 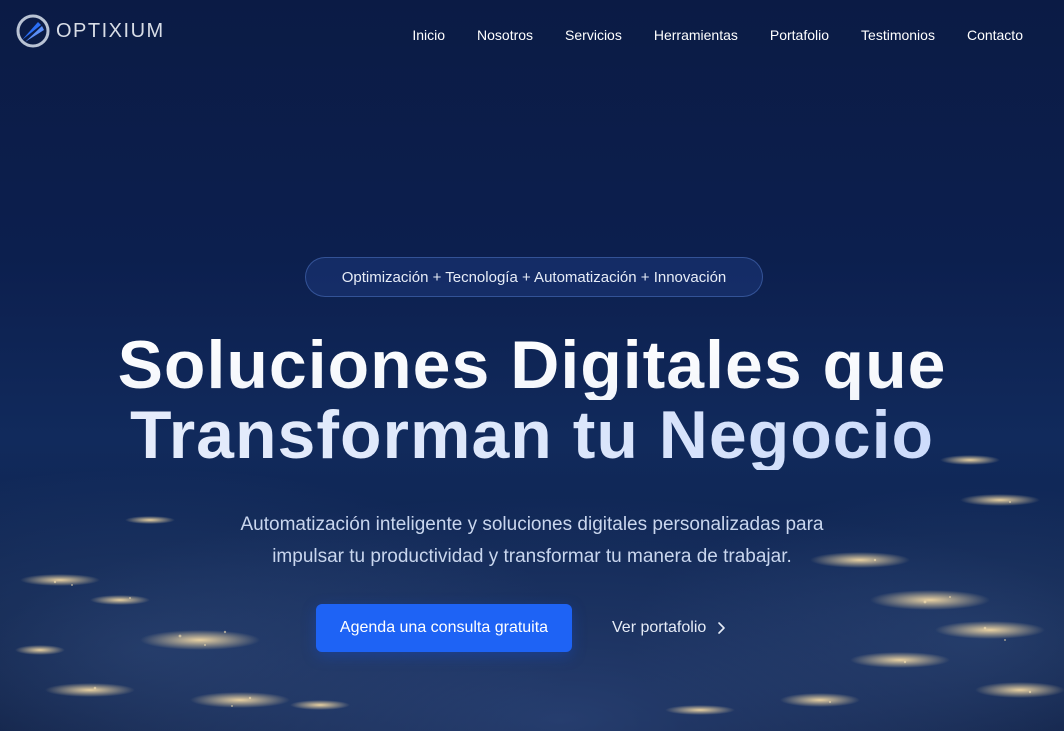 What do you see at coordinates (696, 35) in the screenshot?
I see `nav-item-herramientas: Herramientas` at bounding box center [696, 35].